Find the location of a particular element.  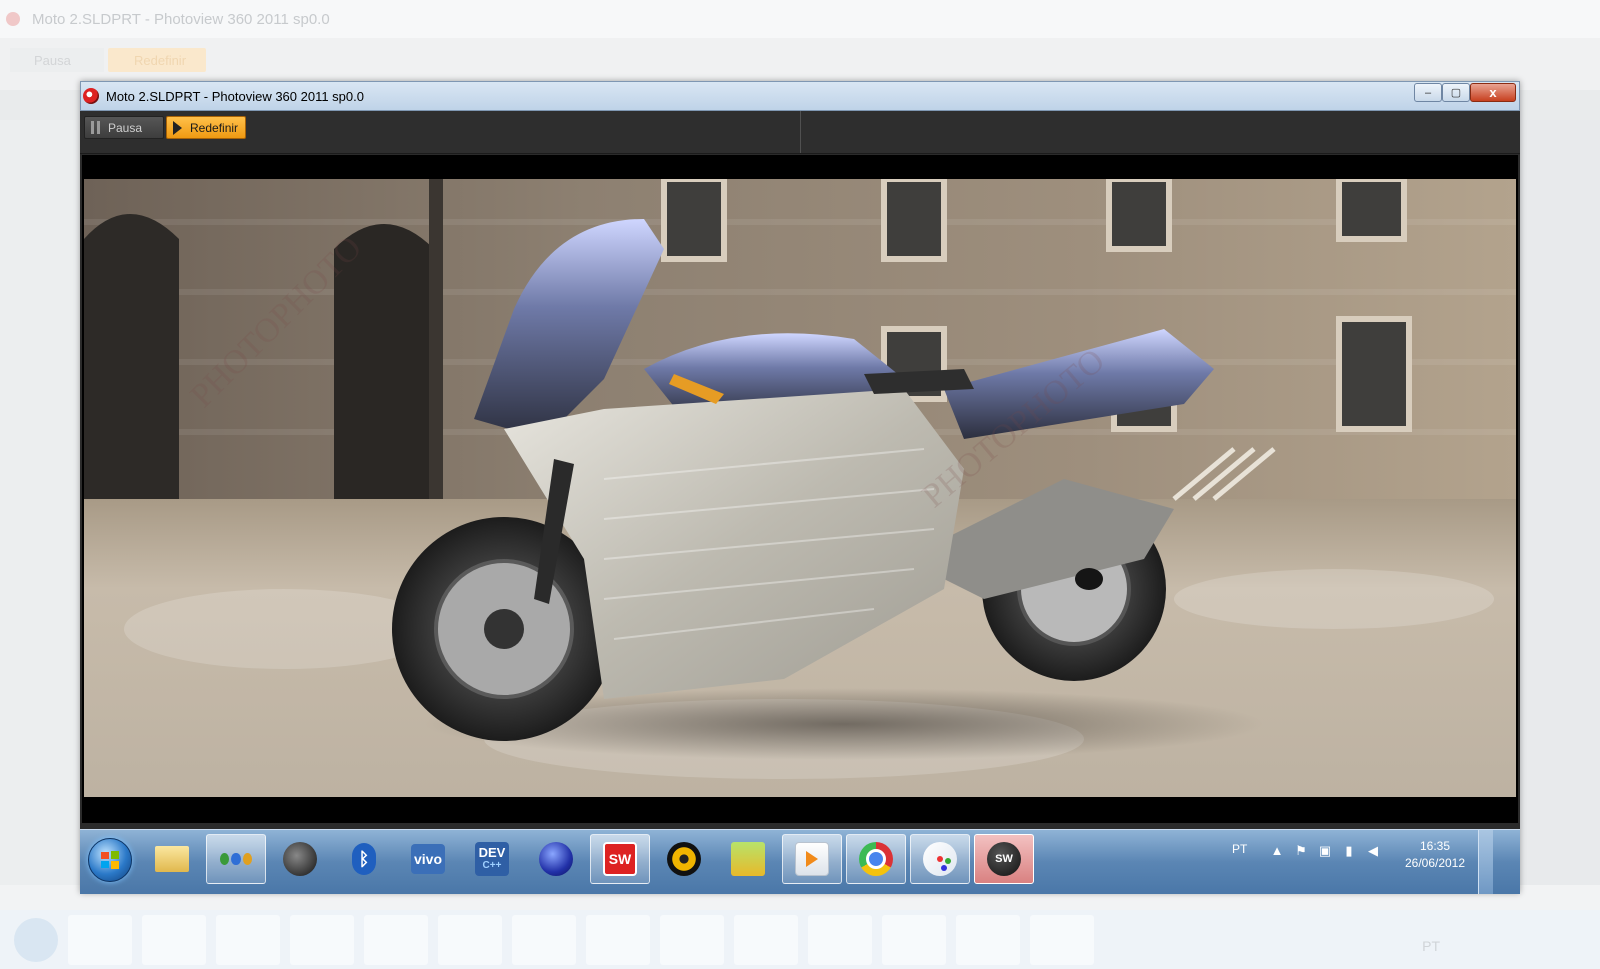

taskbar-item-paint is located at coordinates (940, 859).